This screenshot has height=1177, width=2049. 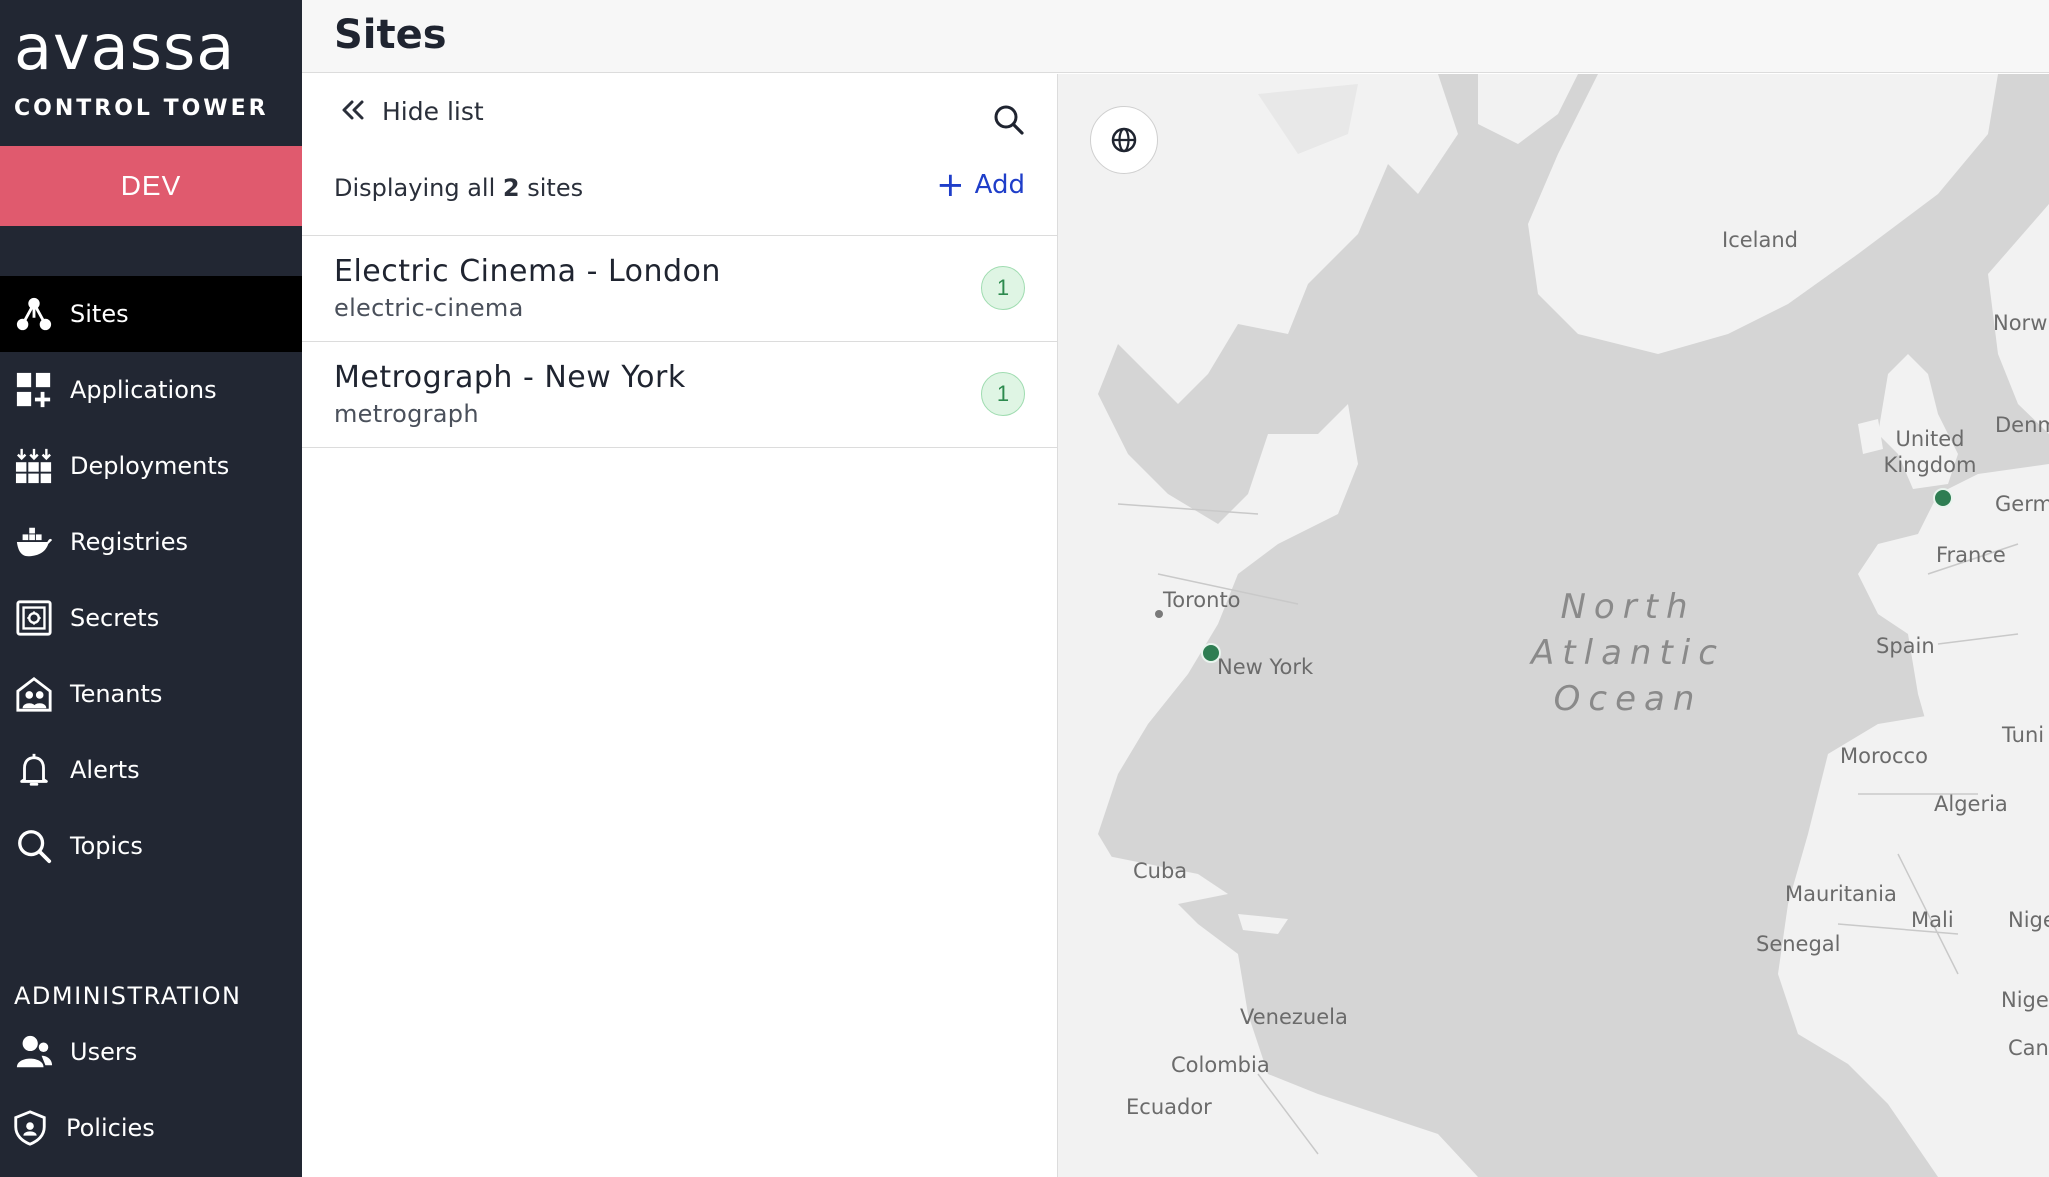 I want to click on logo-wordmark: avassa, so click(x=125, y=47).